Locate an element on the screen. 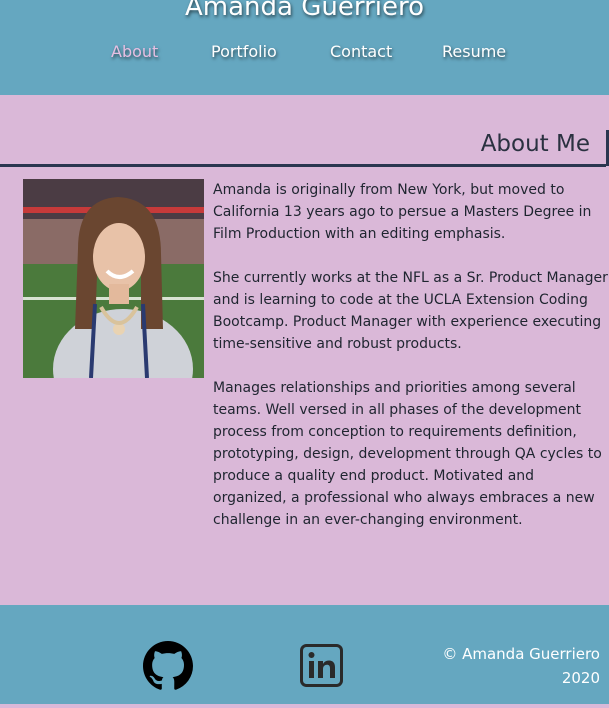  nav-portfolio: Portfolio is located at coordinates (244, 51).